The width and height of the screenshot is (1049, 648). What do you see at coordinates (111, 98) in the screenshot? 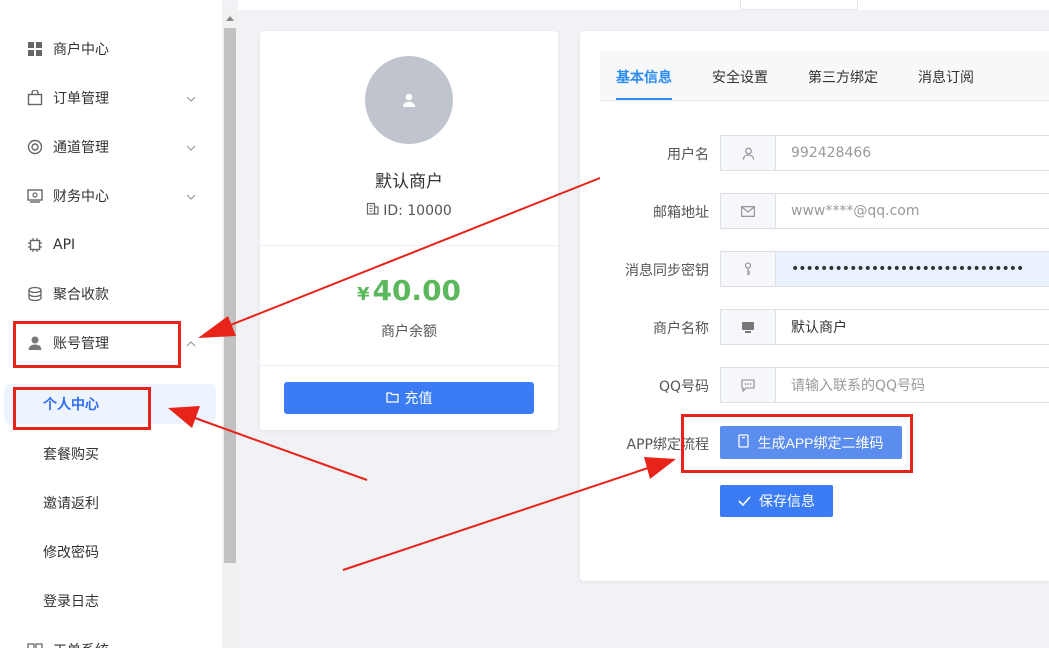
I see `sidebar-item-orders: 订单管理` at bounding box center [111, 98].